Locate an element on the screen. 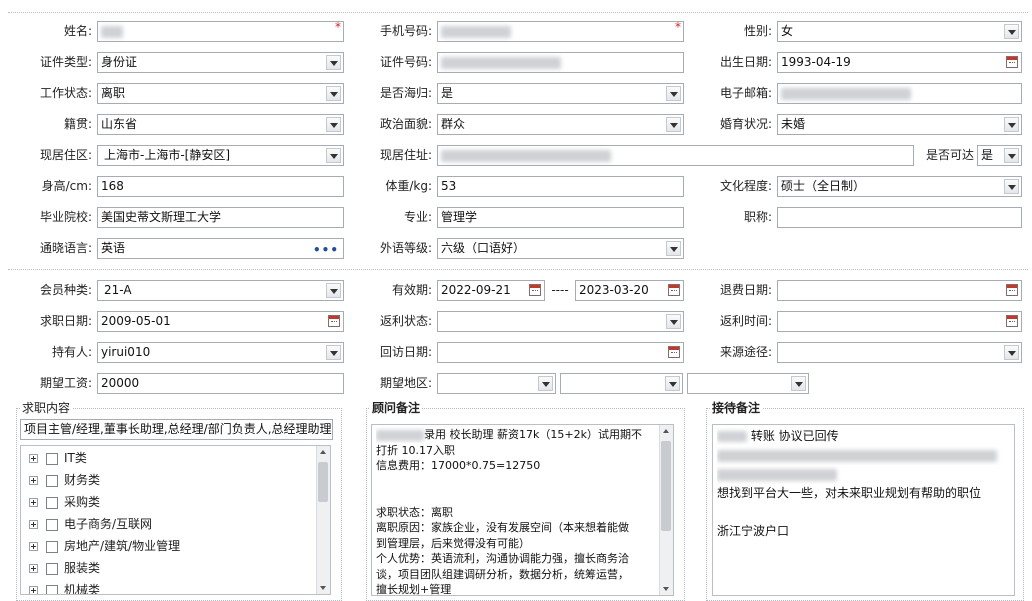  more-icon: ••• is located at coordinates (326, 249).